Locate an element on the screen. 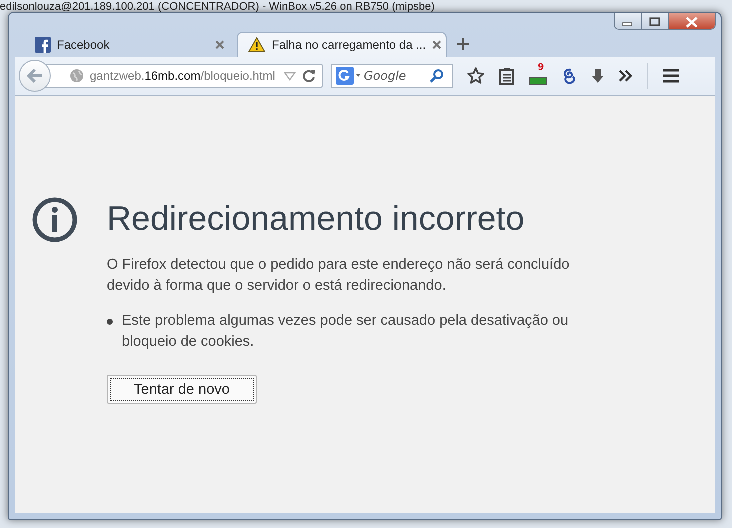 The image size is (732, 528). bookmark-star-icon is located at coordinates (476, 76).